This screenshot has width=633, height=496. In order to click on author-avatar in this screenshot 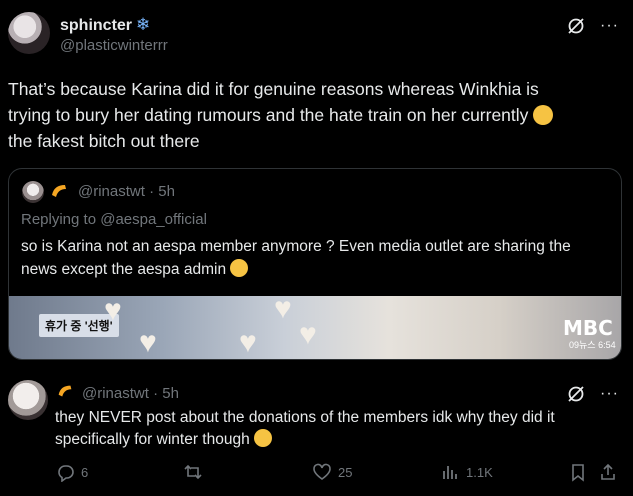, I will do `click(29, 33)`.